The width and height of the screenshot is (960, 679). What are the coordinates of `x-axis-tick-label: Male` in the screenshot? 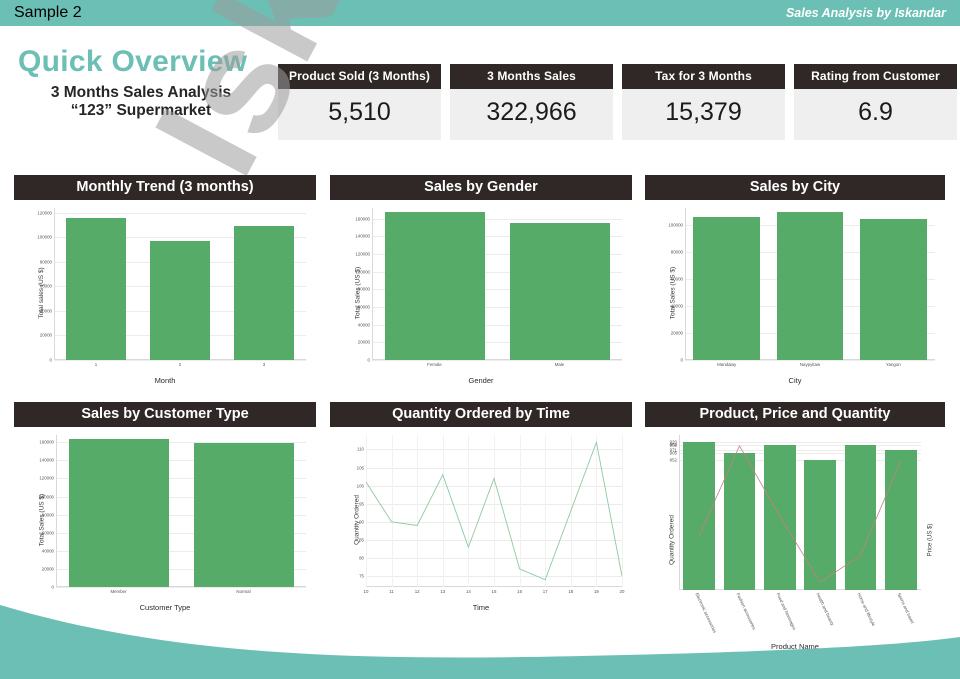 It's located at (559, 364).